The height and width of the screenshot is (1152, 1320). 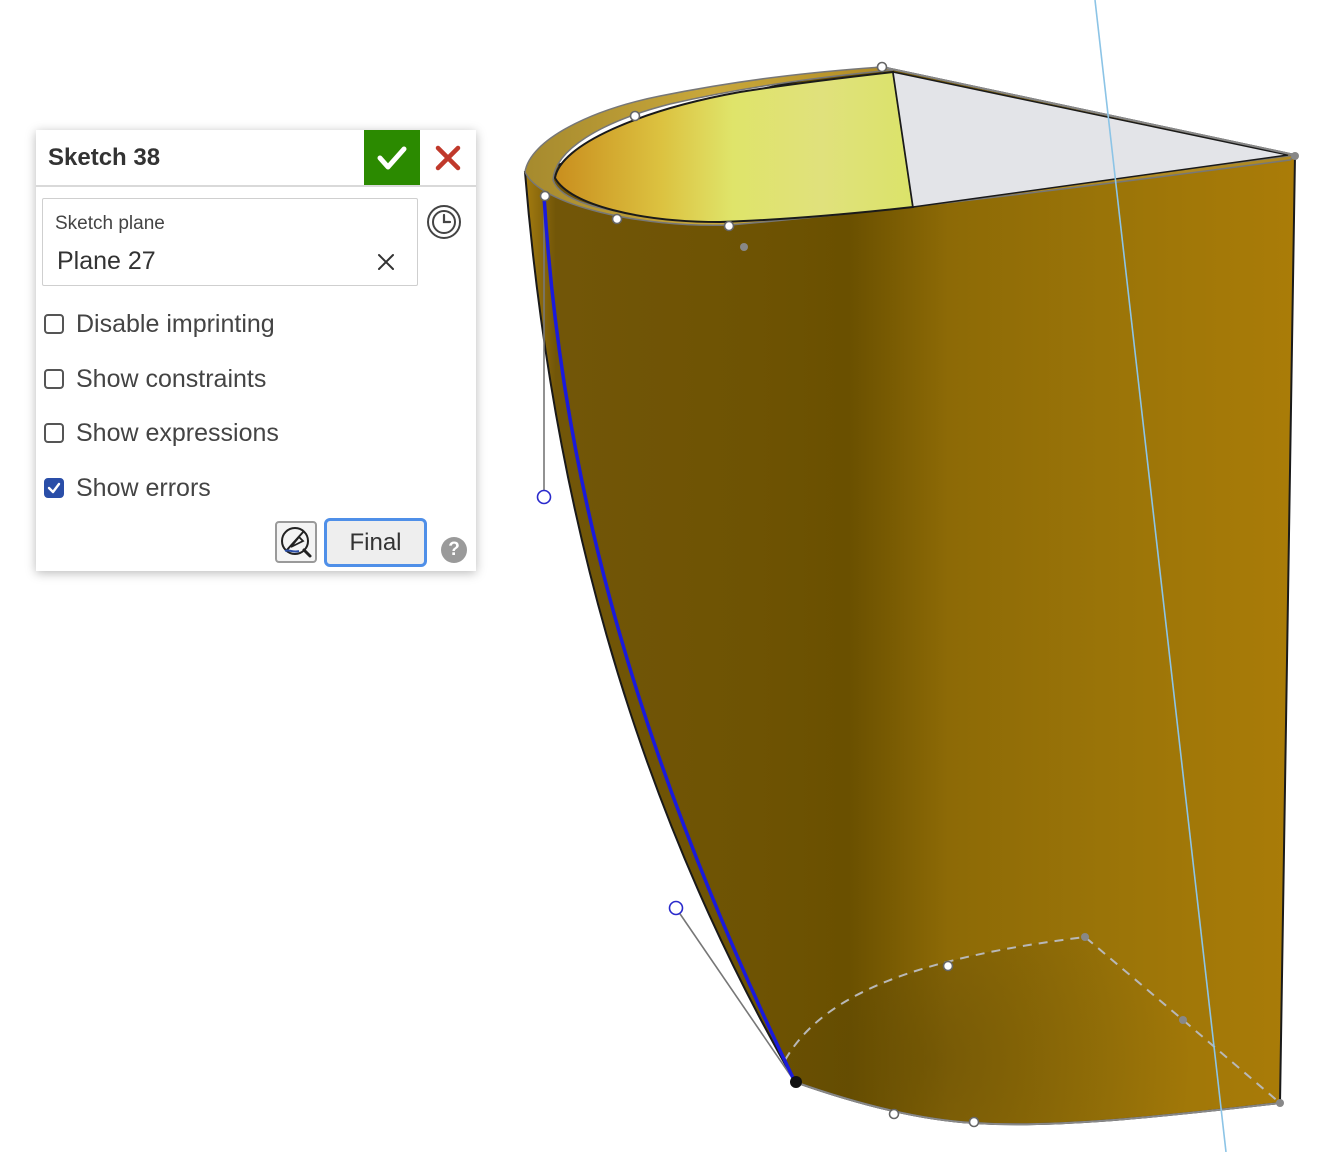 I want to click on show-constraints-label: Show constraints, so click(x=171, y=378).